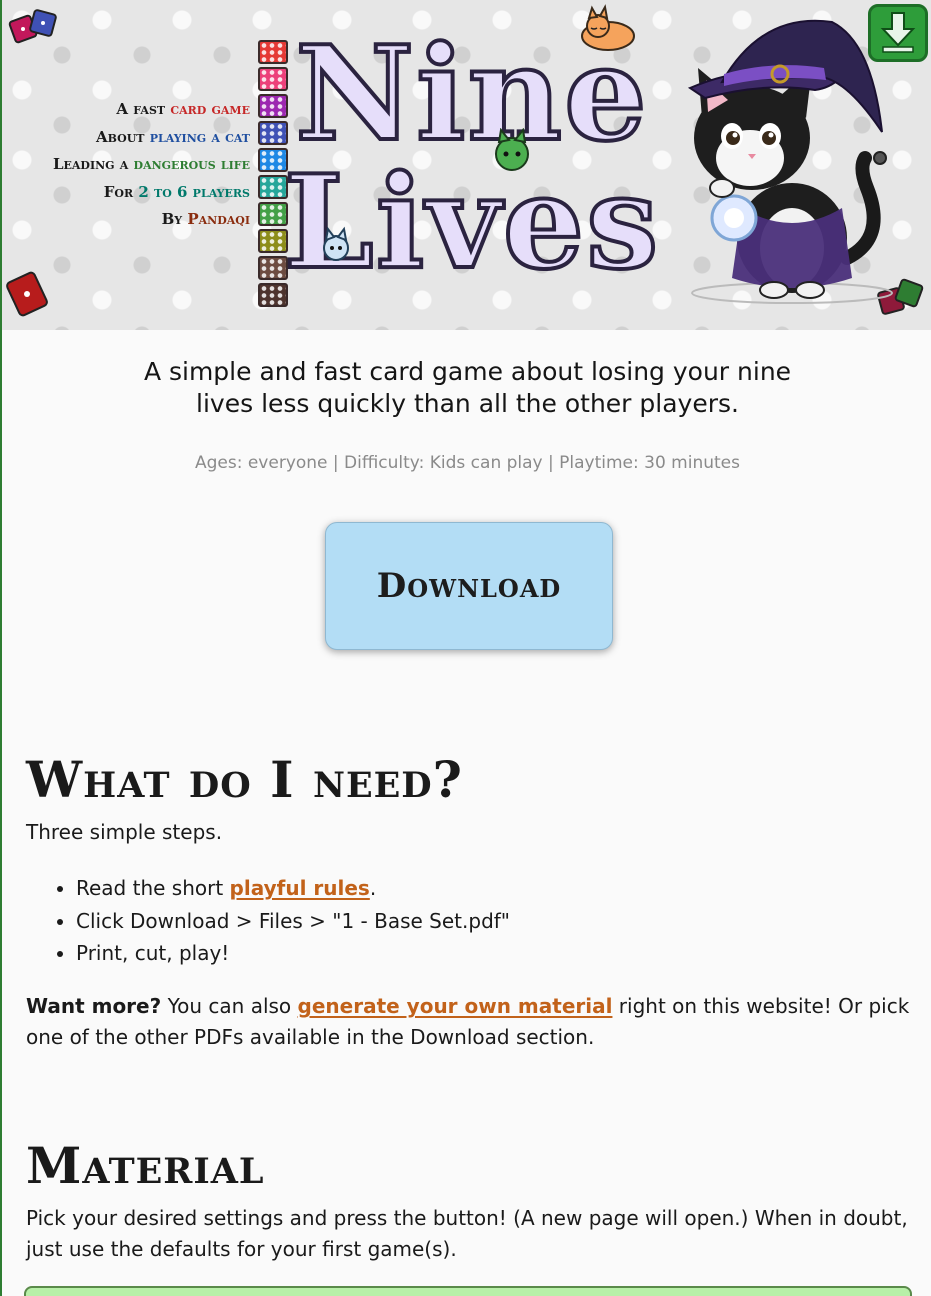  I want to click on heading-material: Material, so click(145, 1165).